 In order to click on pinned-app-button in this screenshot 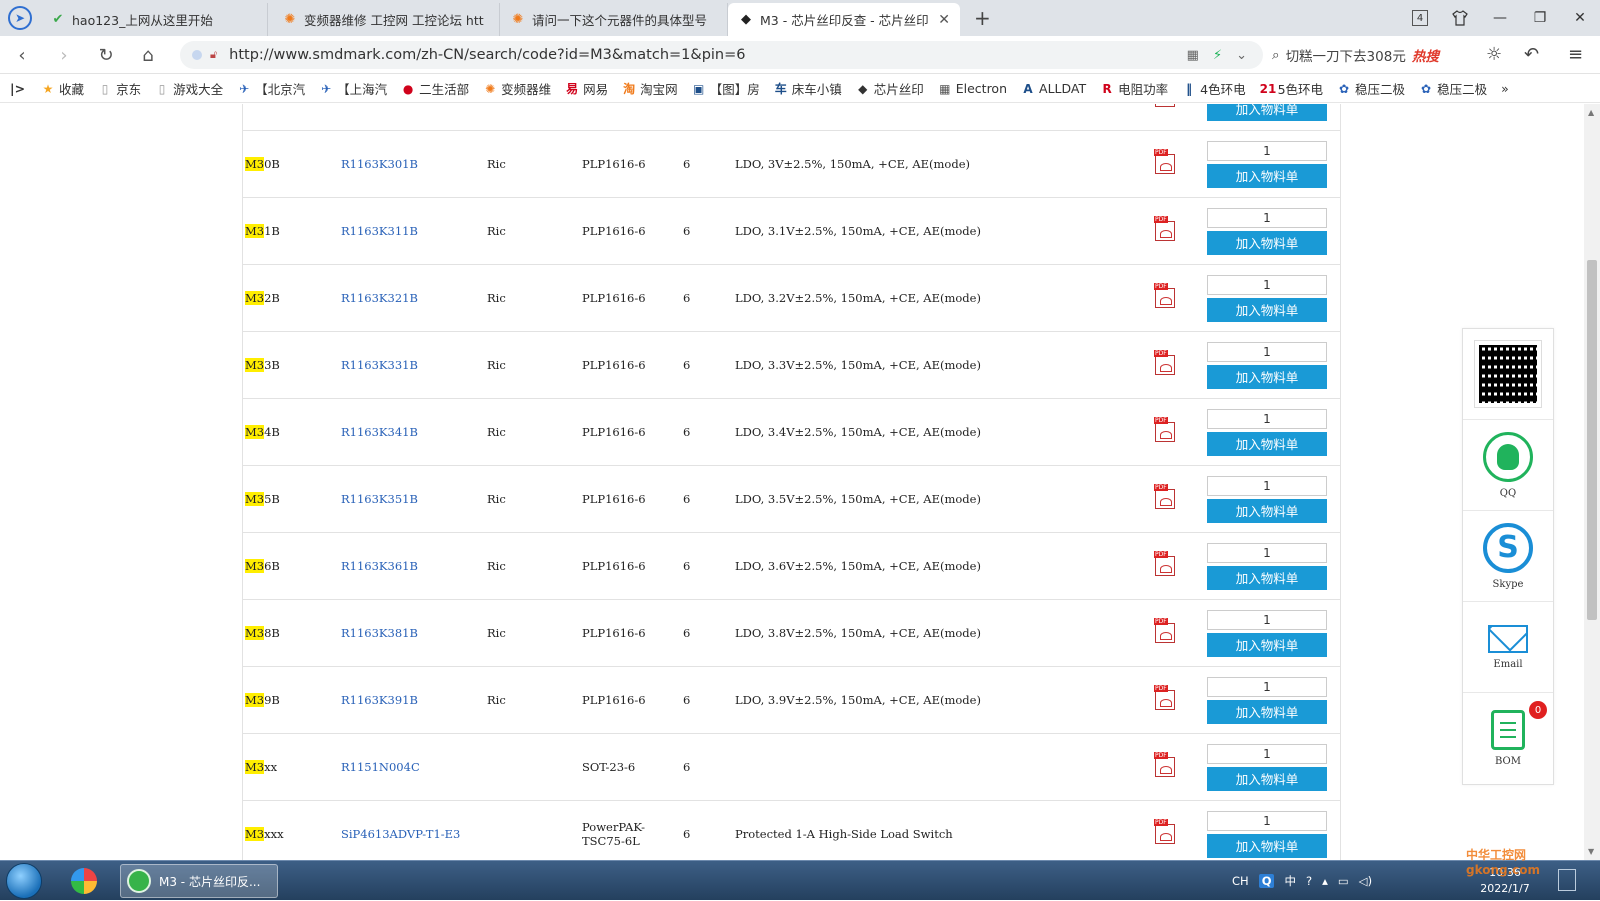, I will do `click(84, 881)`.